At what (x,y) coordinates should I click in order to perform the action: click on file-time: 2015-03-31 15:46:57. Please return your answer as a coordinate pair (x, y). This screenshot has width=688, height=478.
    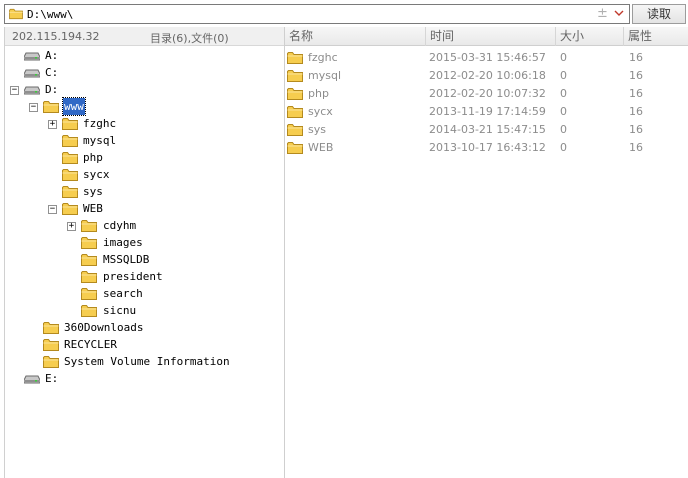
    Looking at the image, I should click on (487, 57).